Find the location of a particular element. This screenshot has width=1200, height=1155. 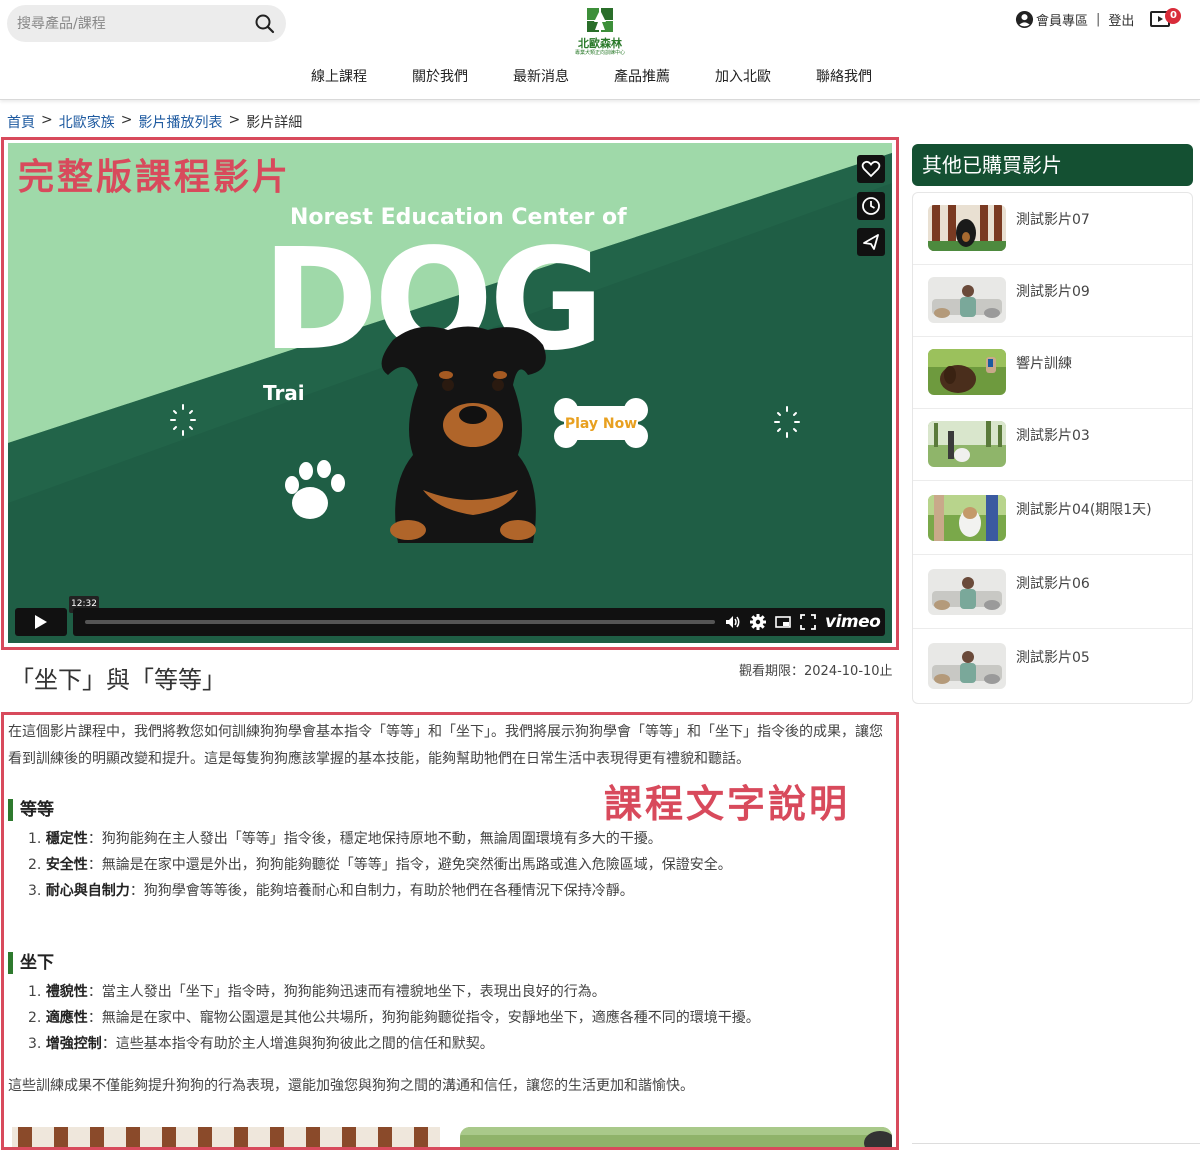

play-button is located at coordinates (41, 622).